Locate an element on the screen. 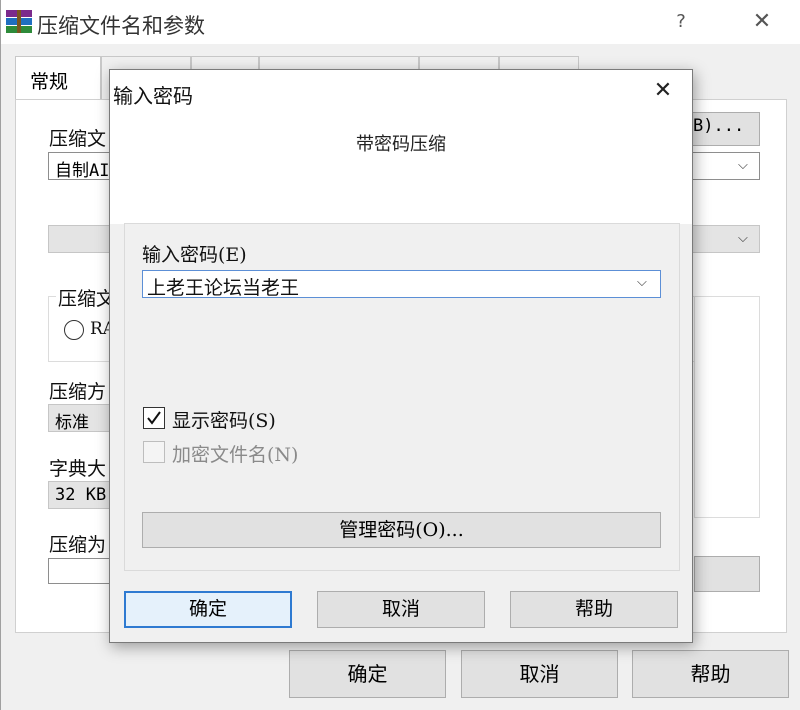  password-value: 上老王论坛当老王 is located at coordinates (223, 288).